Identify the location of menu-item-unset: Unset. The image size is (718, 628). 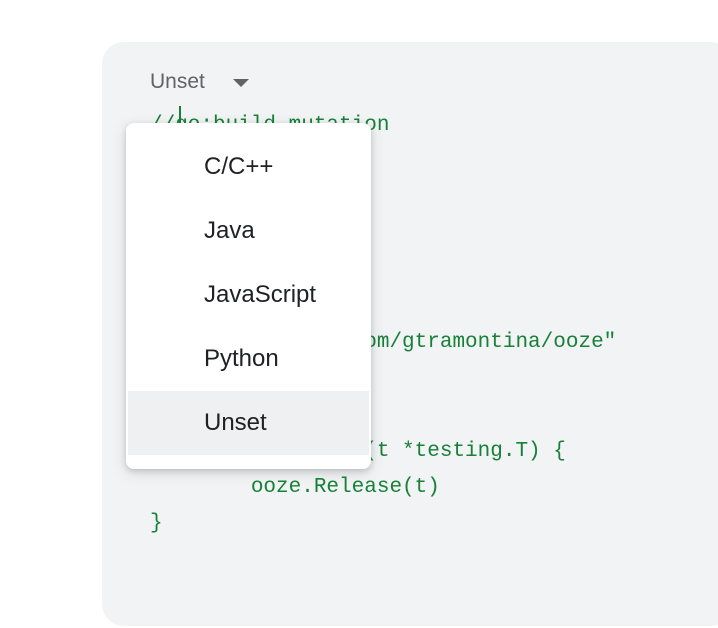
(248, 423).